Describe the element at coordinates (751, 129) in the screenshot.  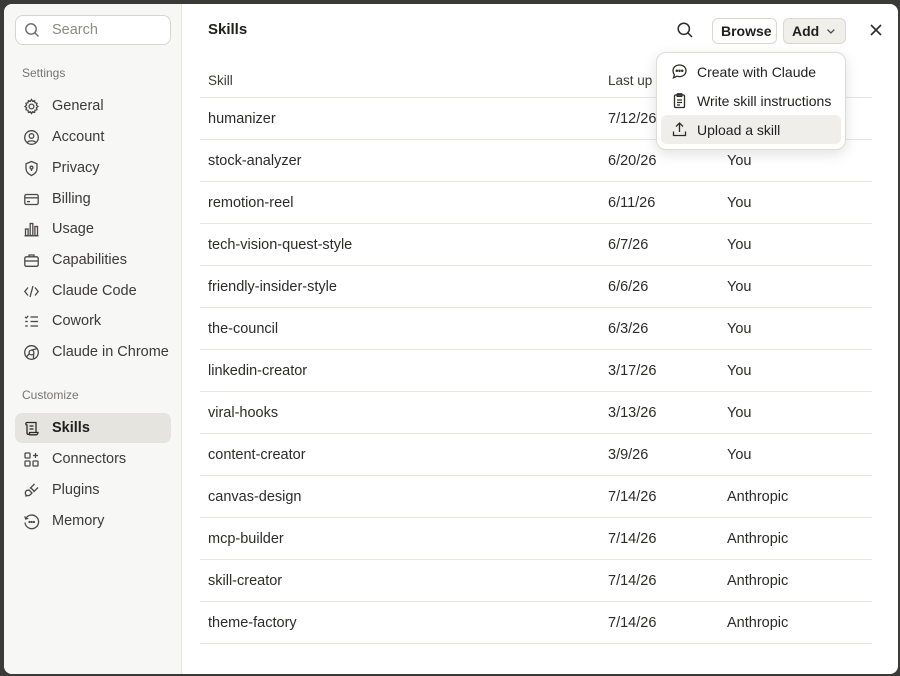
I see `menu-item-upload-a-skill: Upload a skill` at that location.